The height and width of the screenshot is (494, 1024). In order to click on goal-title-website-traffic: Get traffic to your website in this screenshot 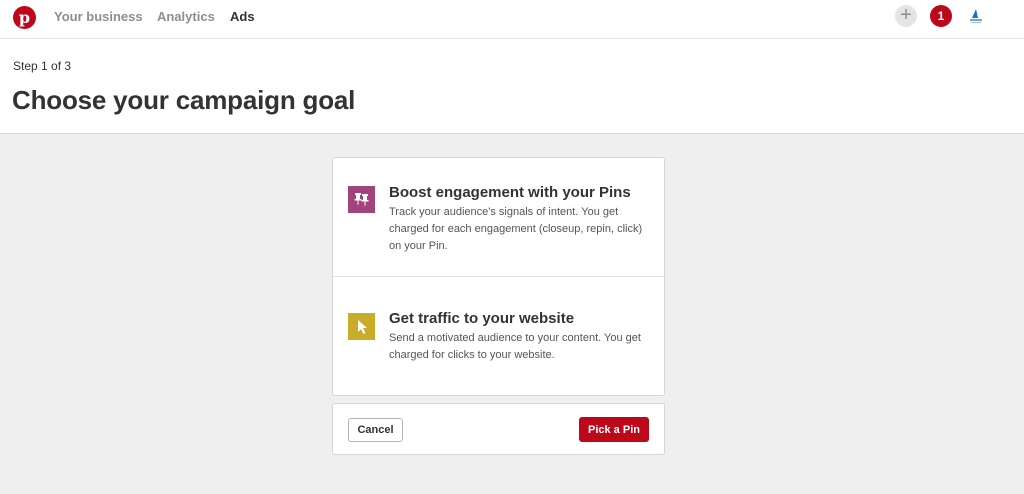, I will do `click(482, 318)`.